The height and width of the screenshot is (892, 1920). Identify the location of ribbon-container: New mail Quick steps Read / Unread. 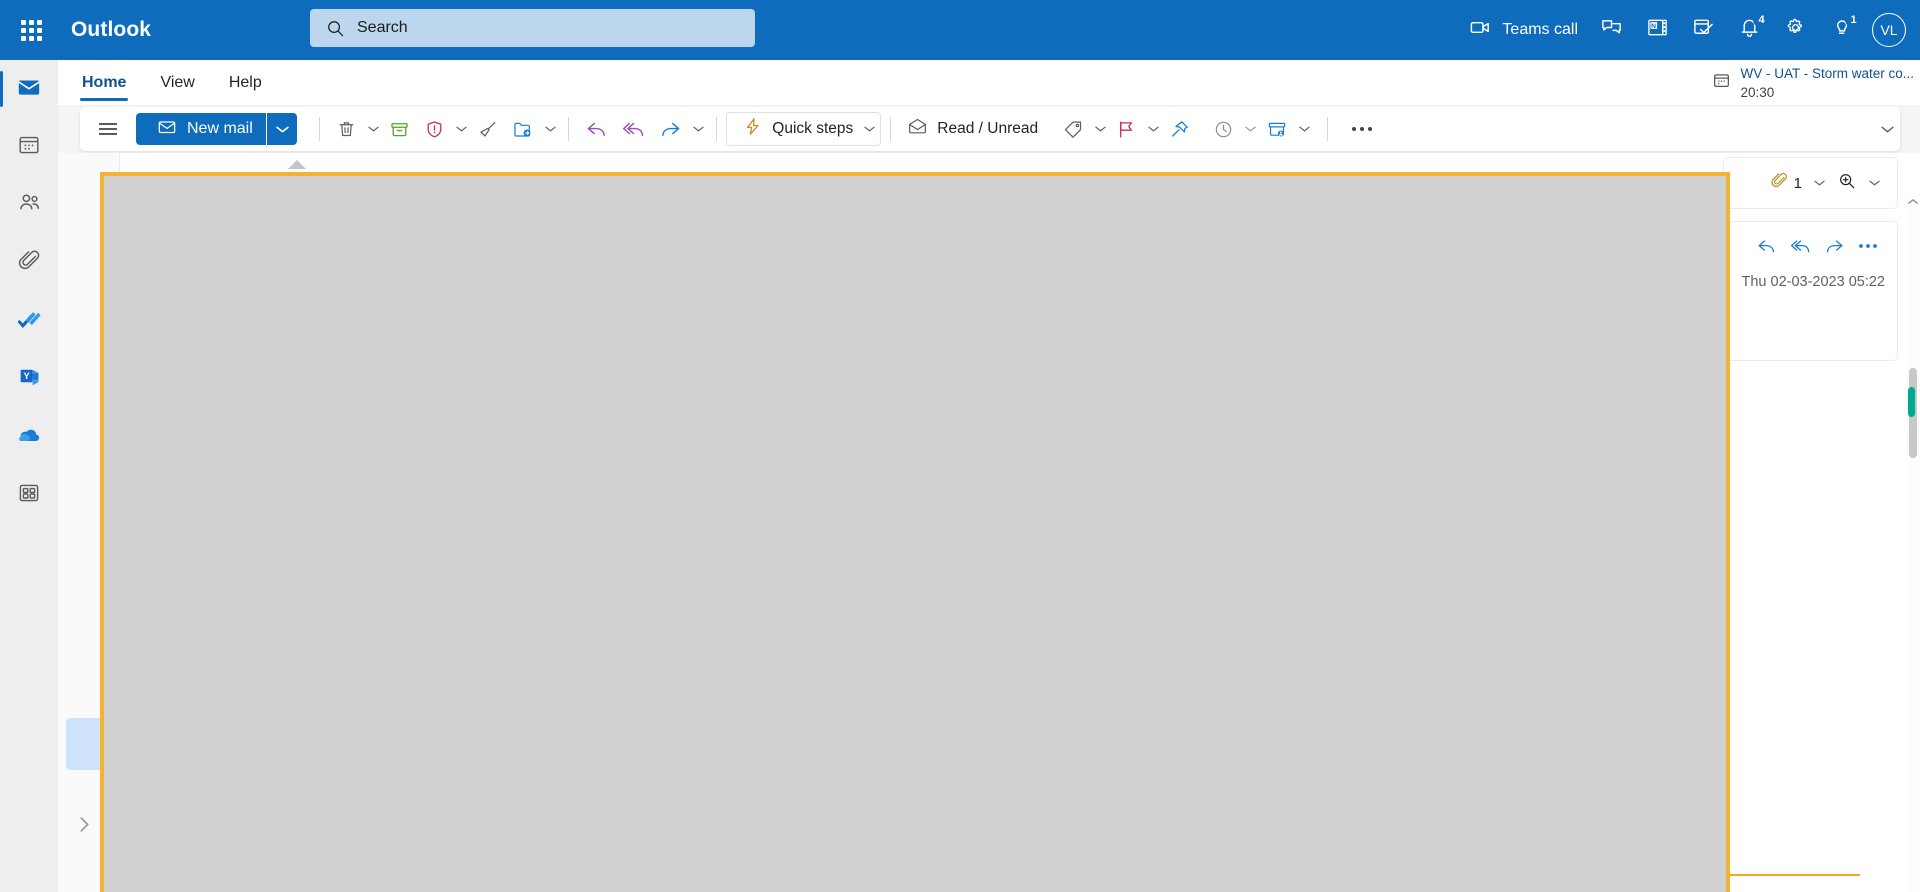
(989, 129).